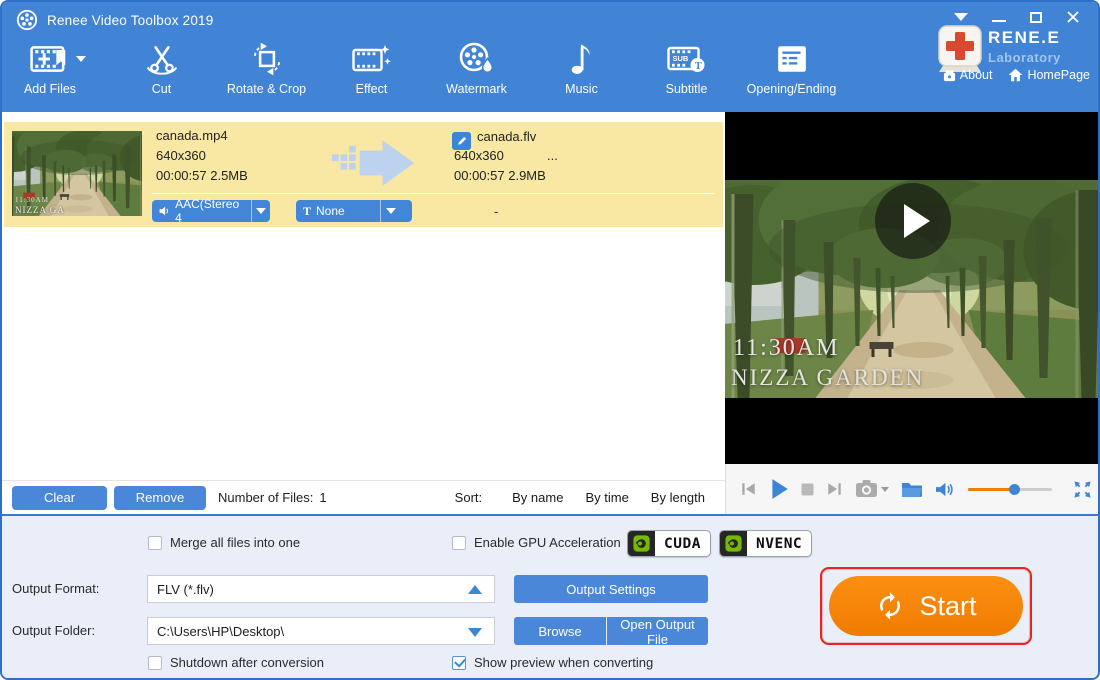 This screenshot has width=1100, height=680. Describe the element at coordinates (944, 489) in the screenshot. I see `volume-icon` at that location.